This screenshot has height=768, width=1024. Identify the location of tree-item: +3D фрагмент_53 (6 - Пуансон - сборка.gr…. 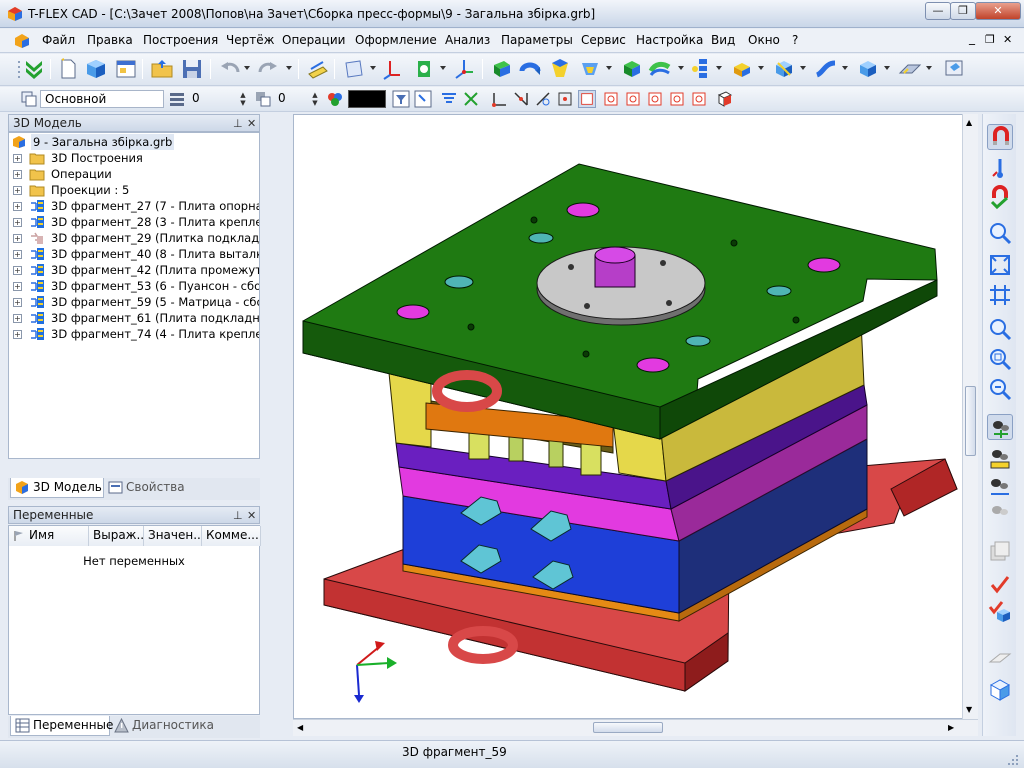
(134, 286).